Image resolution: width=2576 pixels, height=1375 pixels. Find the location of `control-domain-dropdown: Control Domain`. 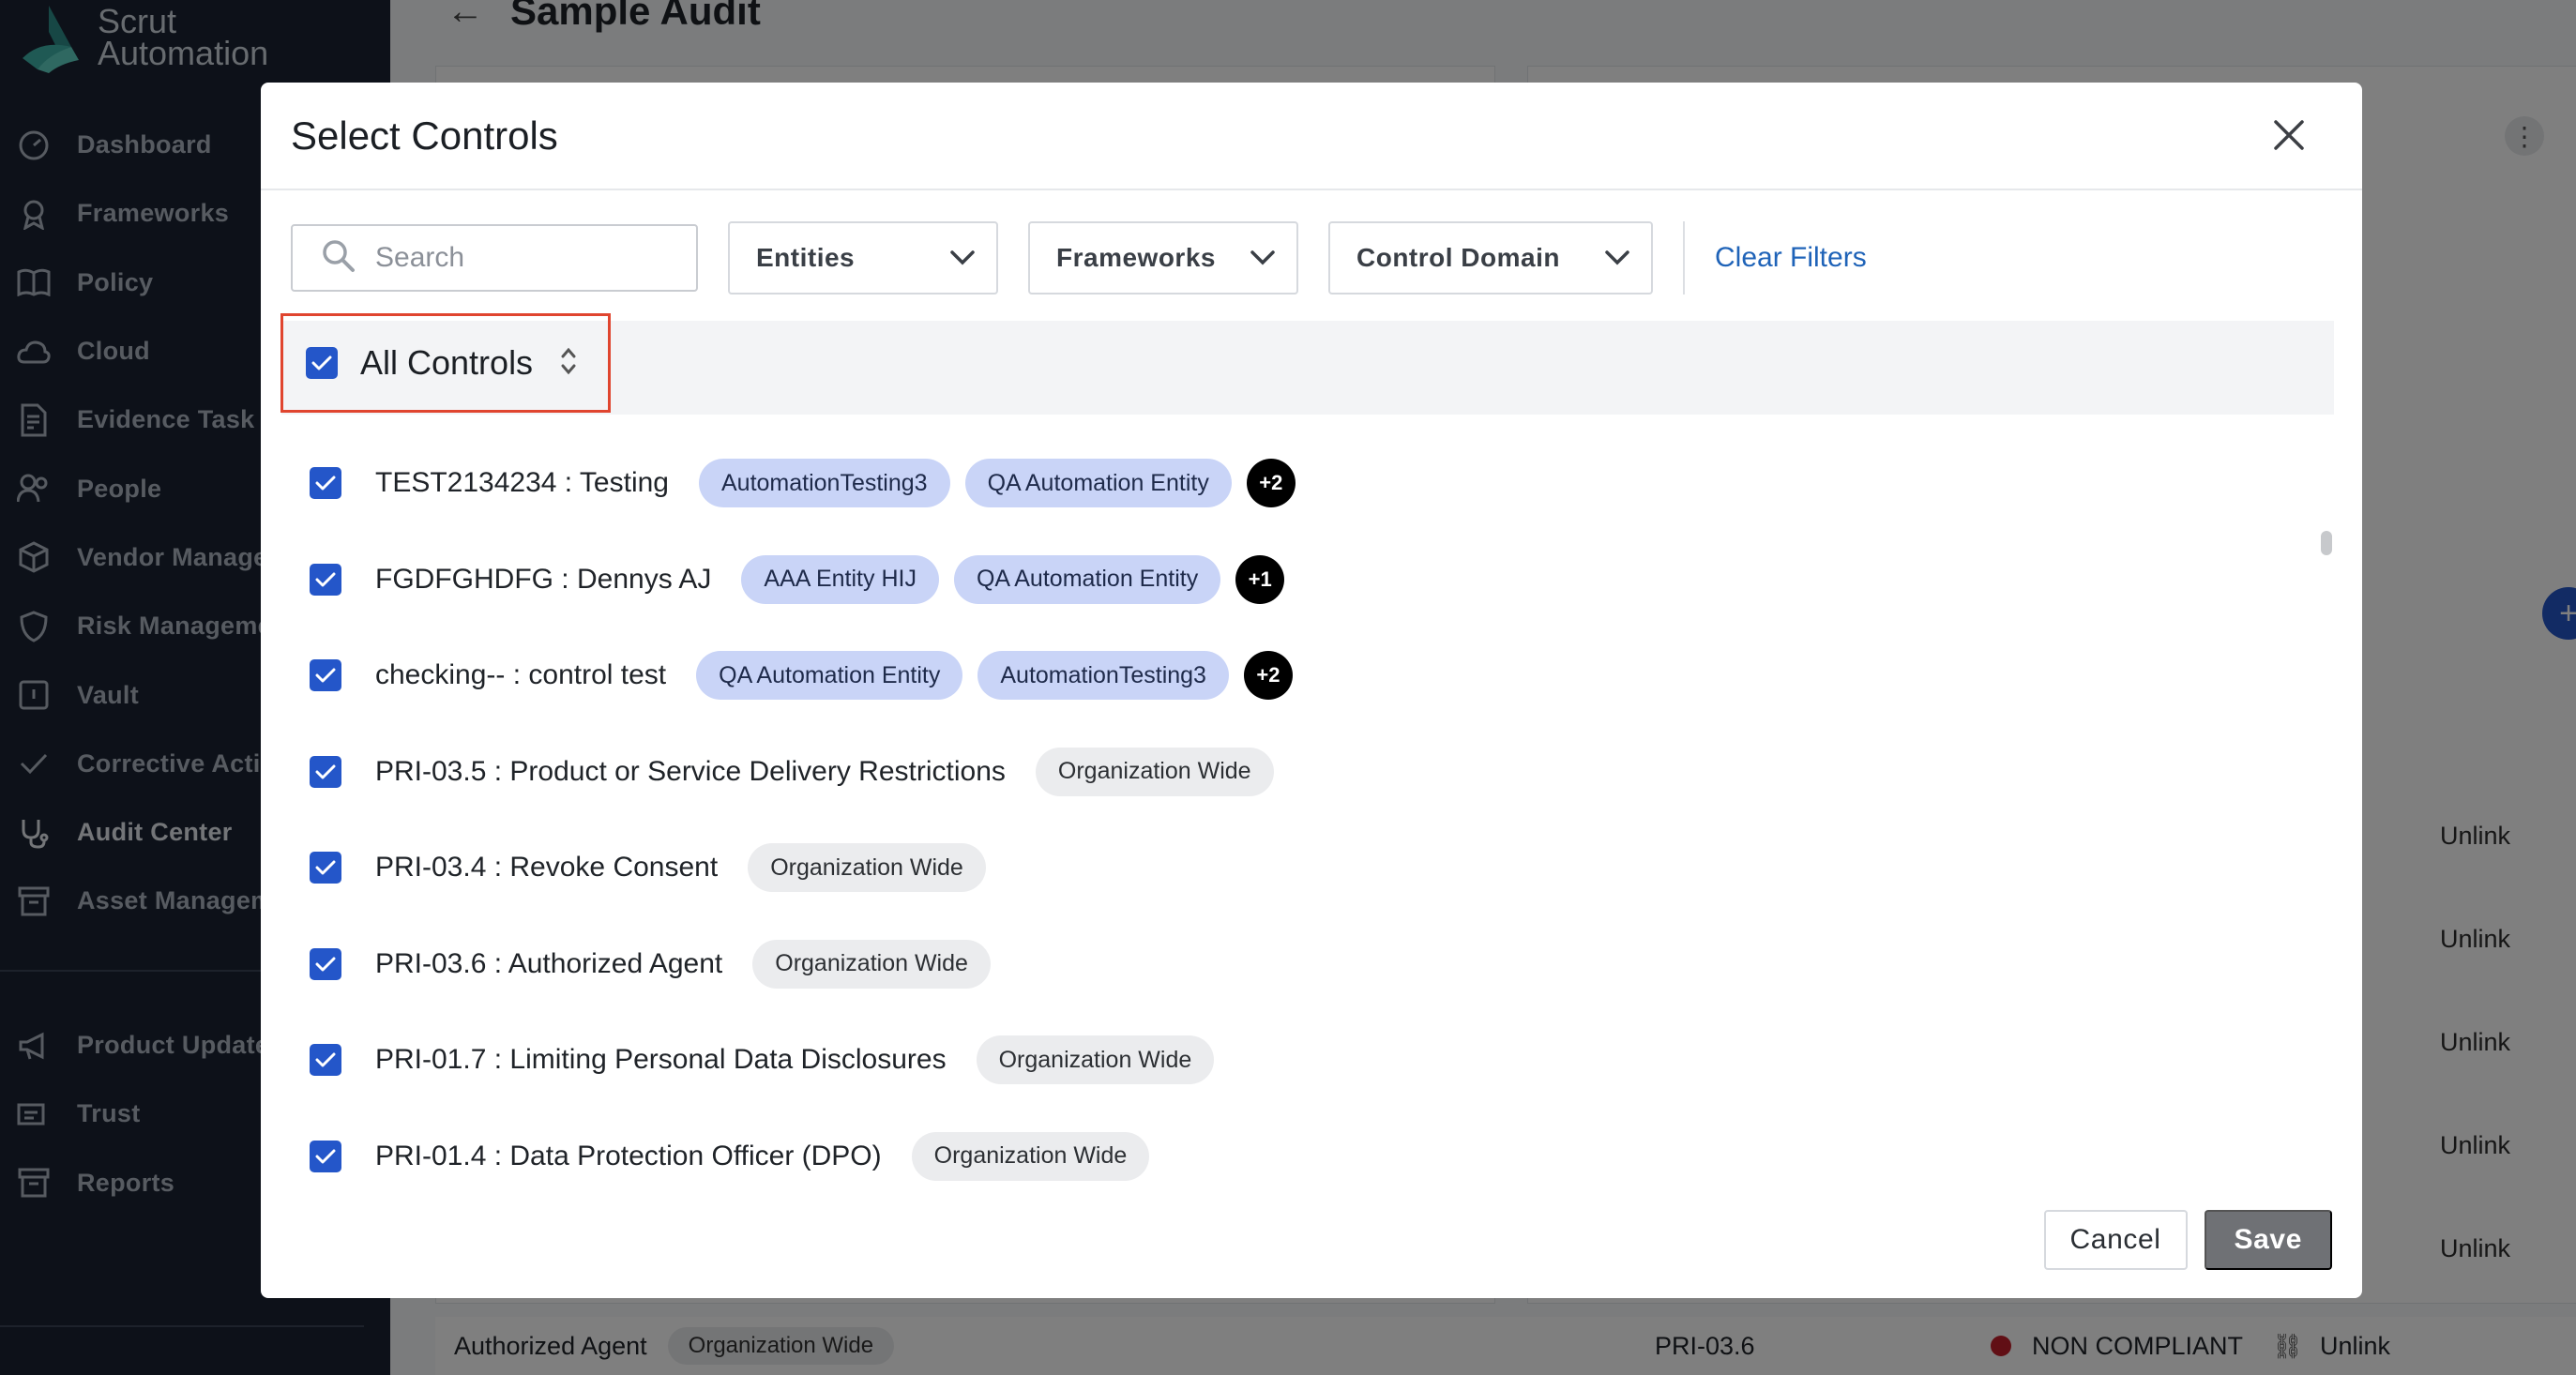

control-domain-dropdown: Control Domain is located at coordinates (1491, 258).